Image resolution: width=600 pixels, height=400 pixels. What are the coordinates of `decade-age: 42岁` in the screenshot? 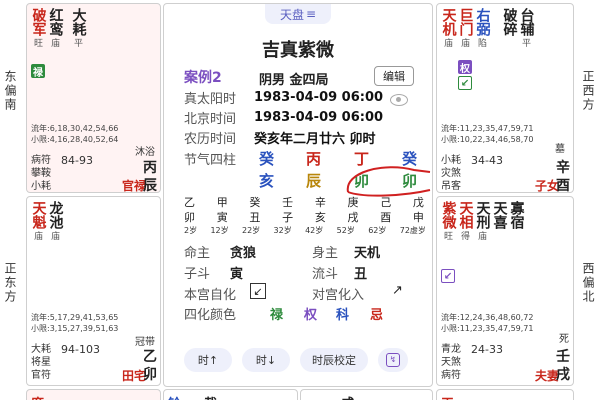 It's located at (314, 230).